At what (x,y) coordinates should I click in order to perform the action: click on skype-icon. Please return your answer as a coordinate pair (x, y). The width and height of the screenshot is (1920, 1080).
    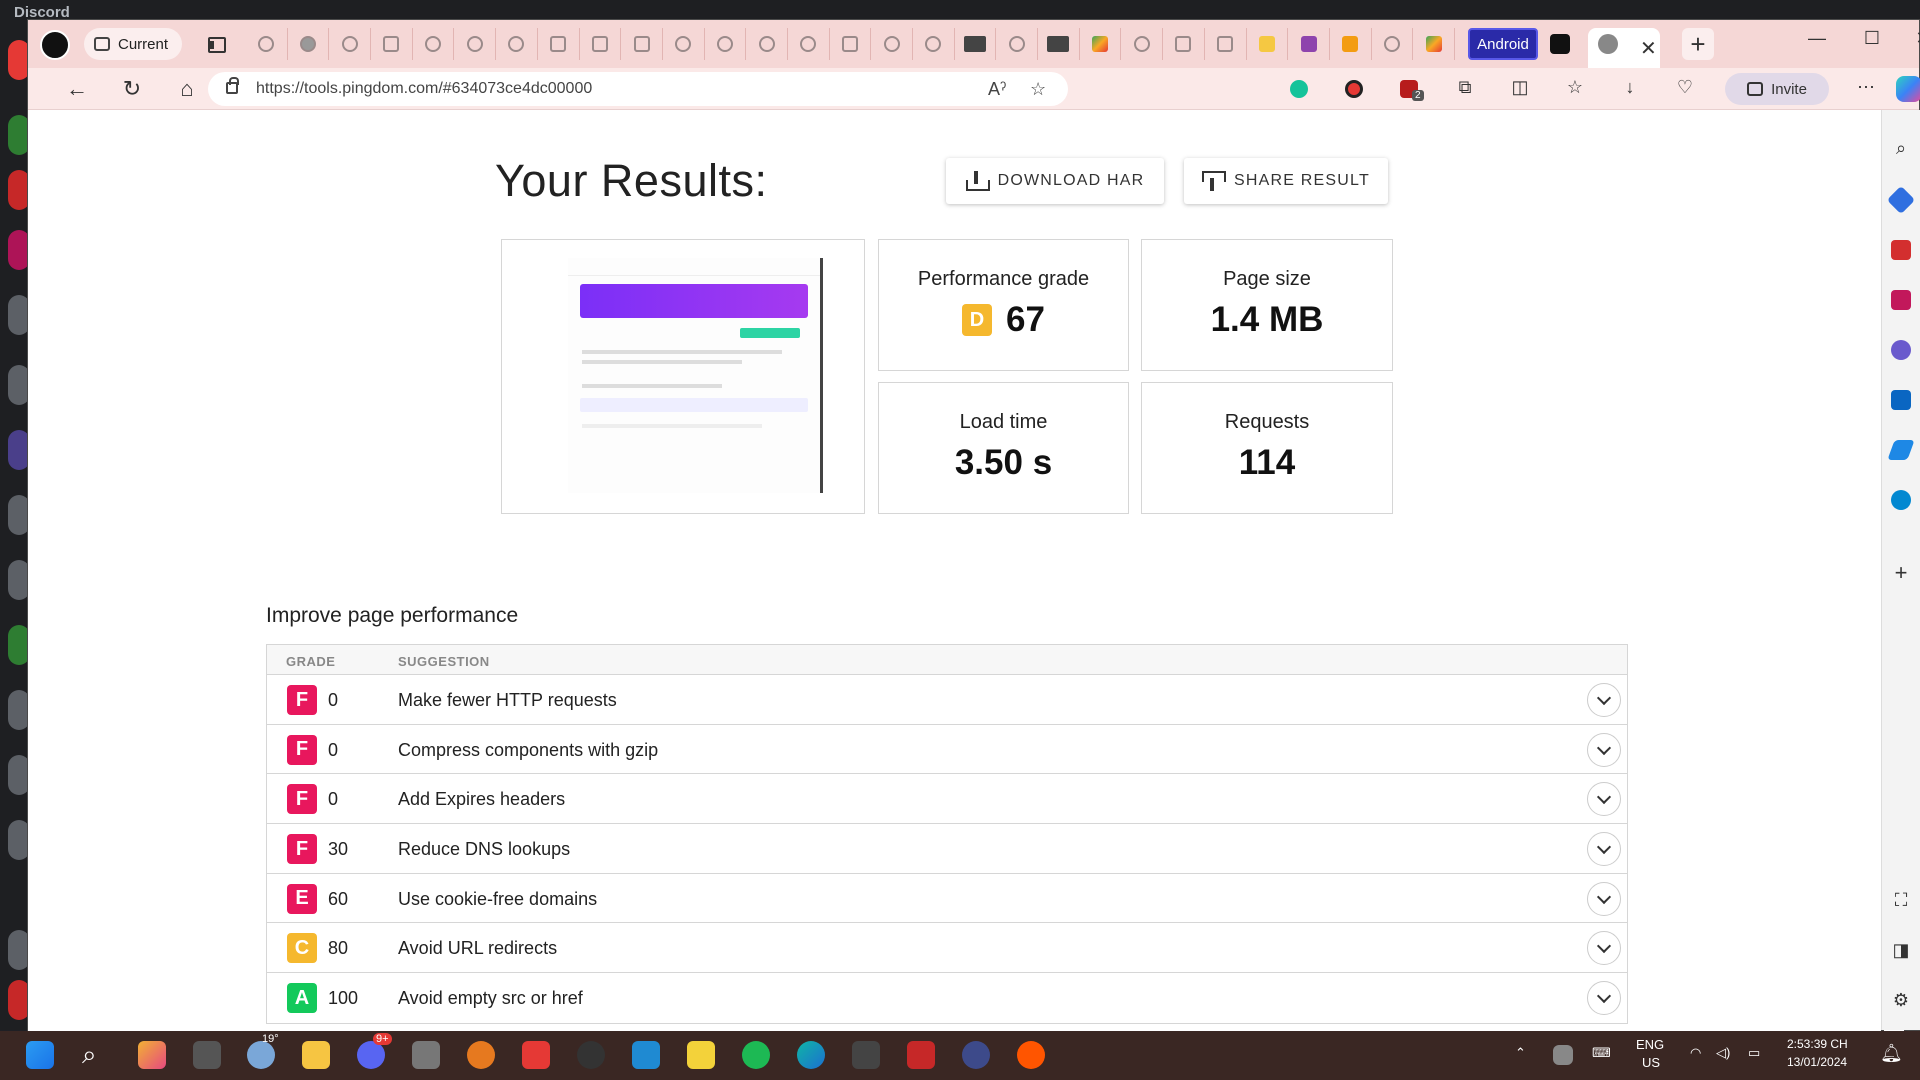
    Looking at the image, I should click on (1901, 500).